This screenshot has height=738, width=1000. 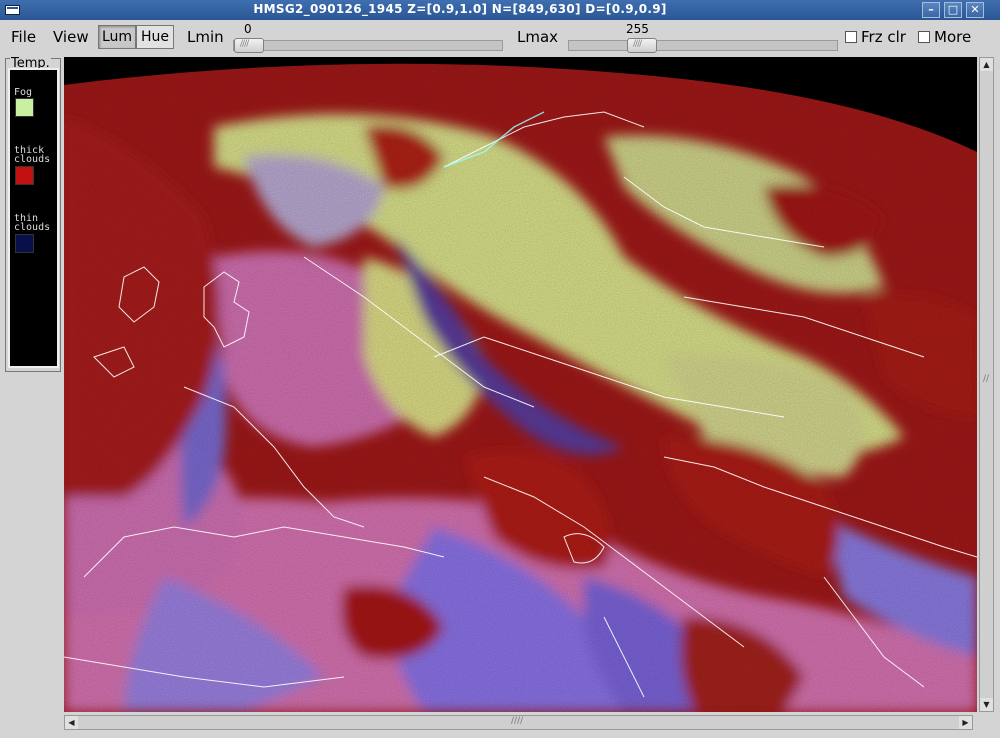 I want to click on horizontal-scroll-grip-icon: ////, so click(x=517, y=721).